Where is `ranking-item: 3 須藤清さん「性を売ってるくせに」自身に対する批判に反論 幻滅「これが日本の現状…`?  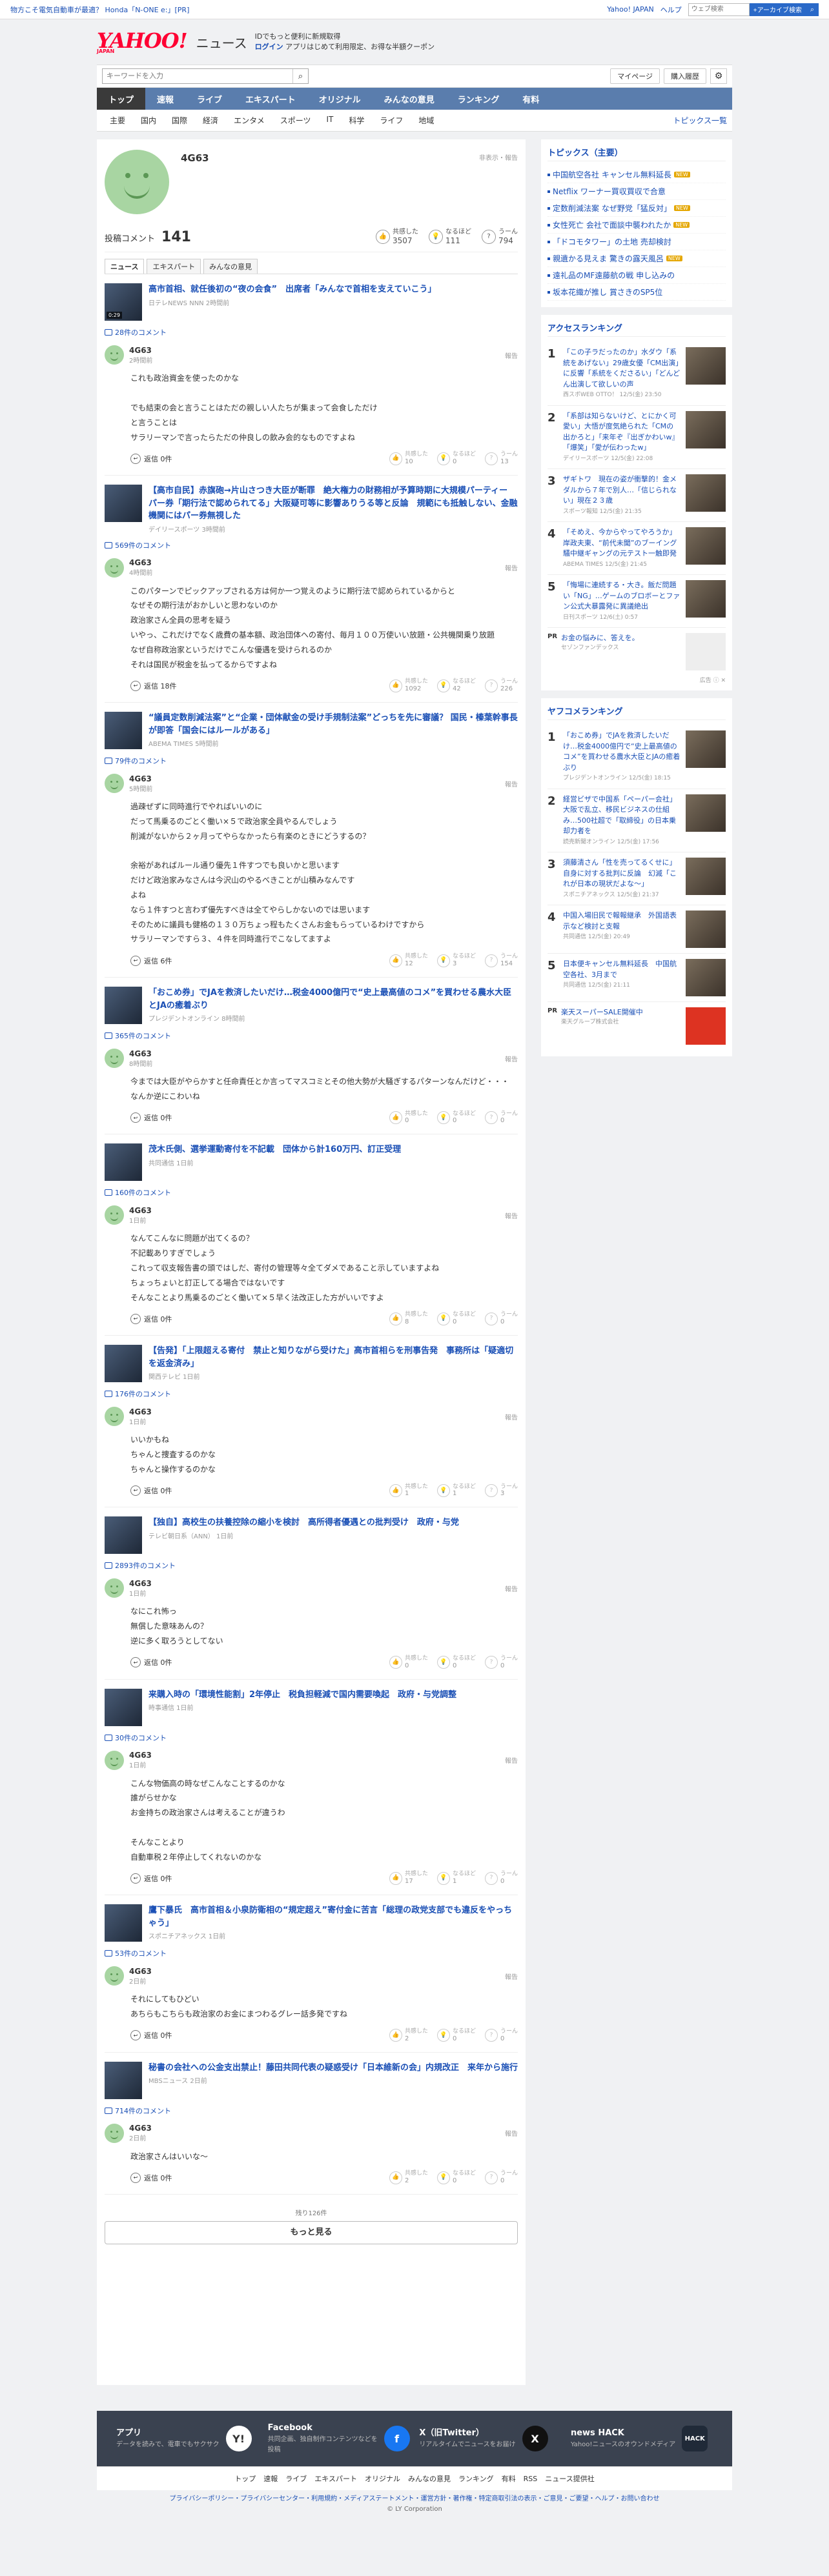
ranking-item: 3 須藤清さん「性を売ってるくせに」自身に対する批判に反論 幻滅「これが日本の現状… is located at coordinates (637, 878).